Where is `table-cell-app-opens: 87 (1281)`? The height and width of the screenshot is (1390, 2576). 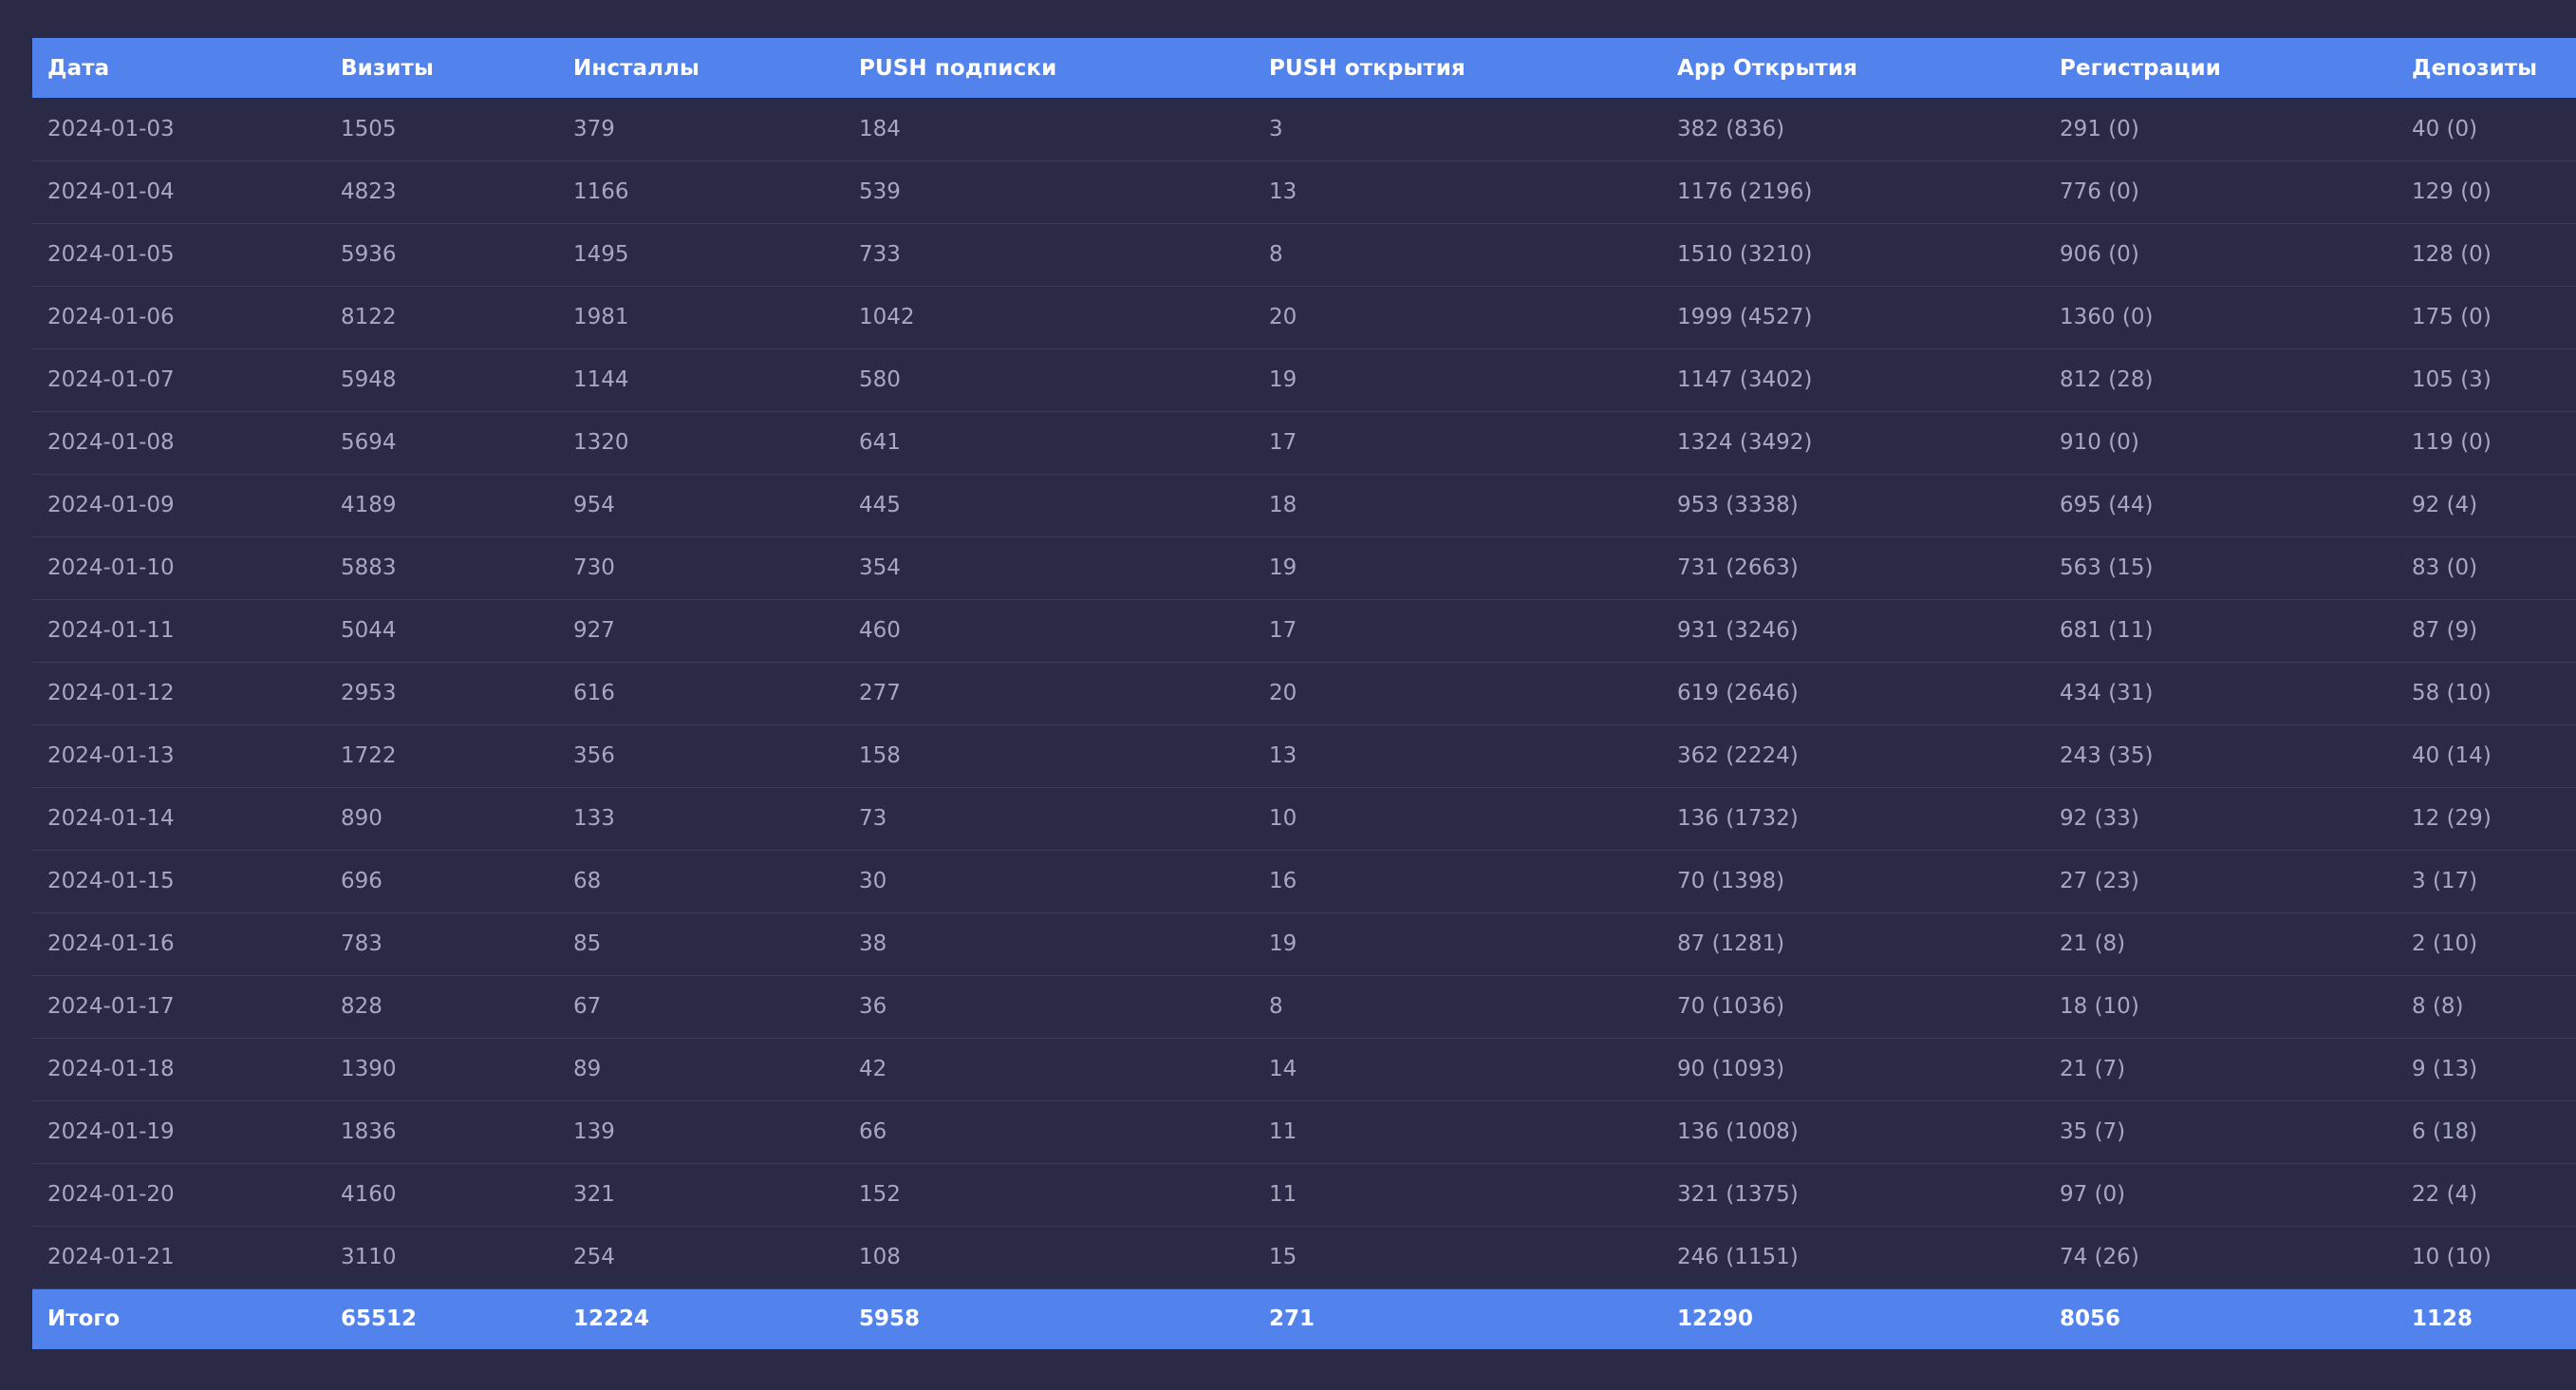 table-cell-app-opens: 87 (1281) is located at coordinates (1731, 943).